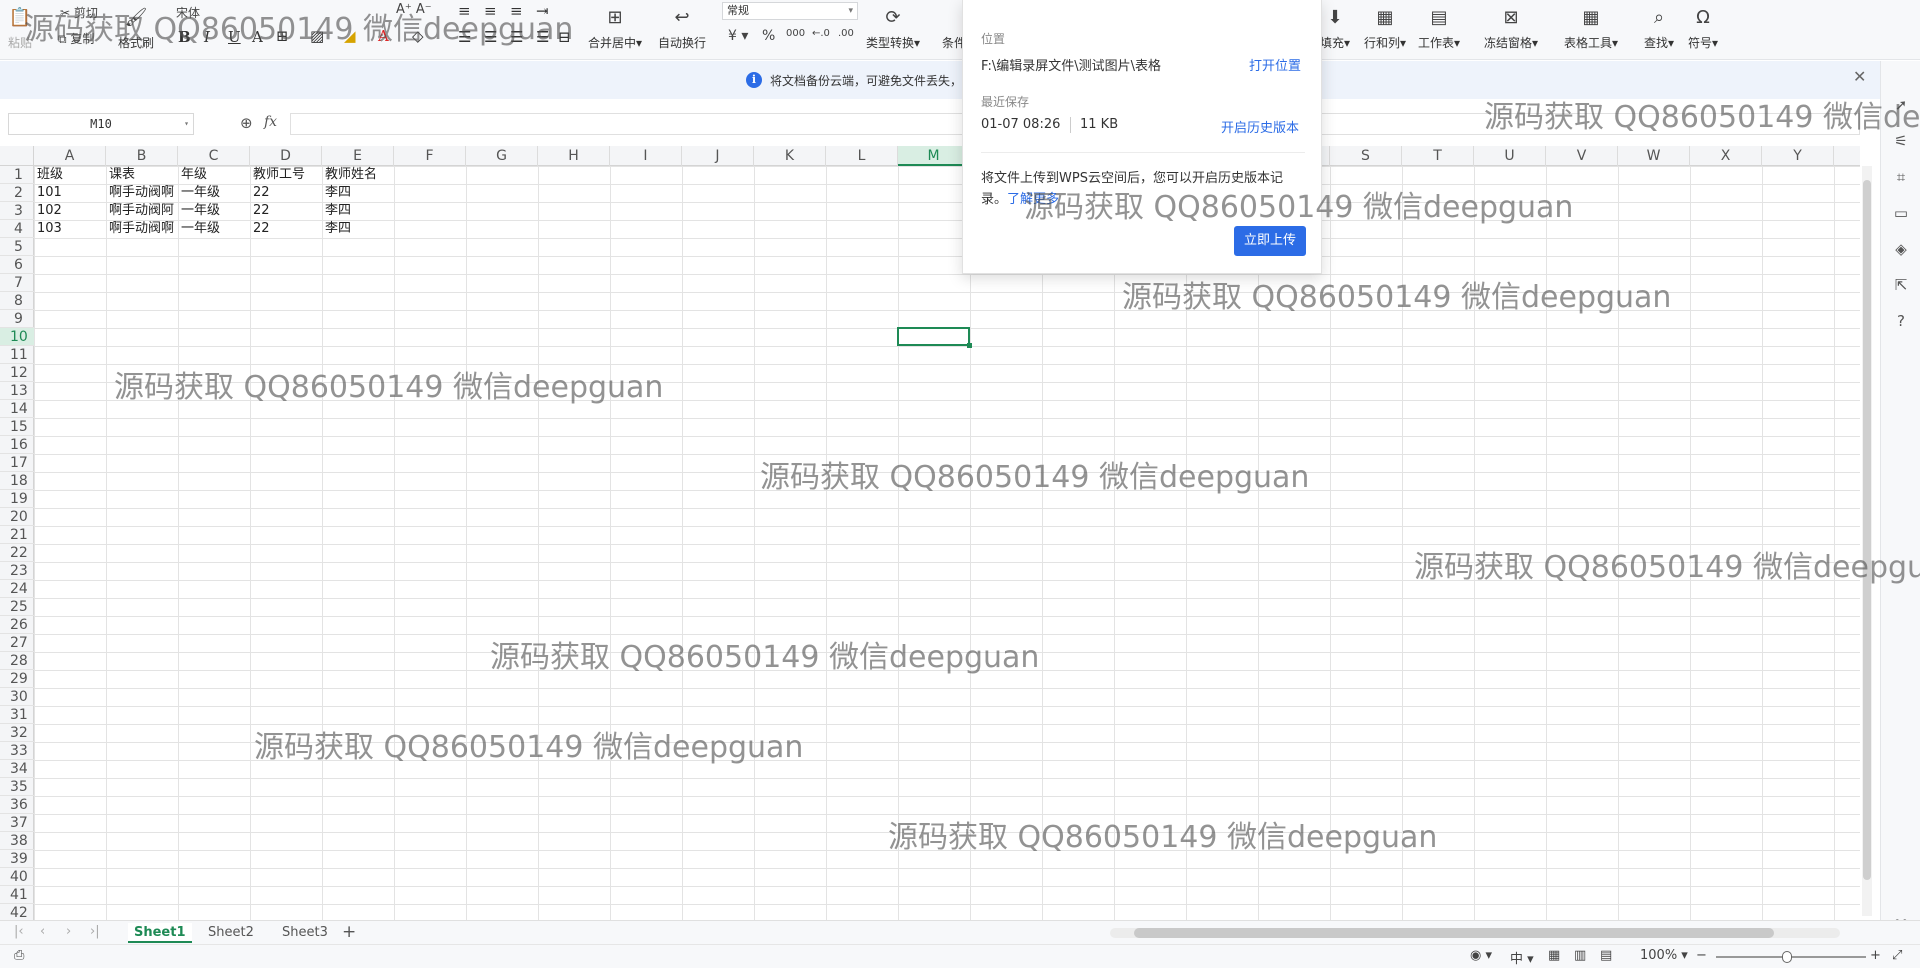 The height and width of the screenshot is (968, 1920). Describe the element at coordinates (160, 933) in the screenshot. I see `sheet-tab-1: Sheet1` at that location.